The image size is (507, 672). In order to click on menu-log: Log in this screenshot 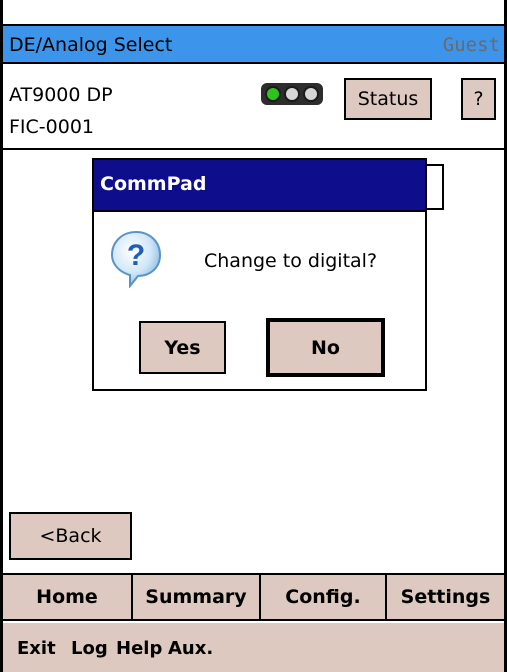, I will do `click(89, 648)`.